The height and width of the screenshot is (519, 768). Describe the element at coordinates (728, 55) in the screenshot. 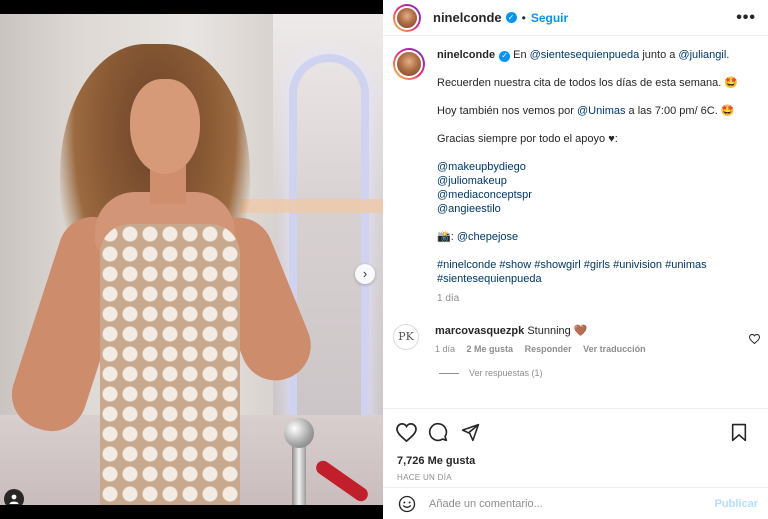

I see `caption-text: .` at that location.